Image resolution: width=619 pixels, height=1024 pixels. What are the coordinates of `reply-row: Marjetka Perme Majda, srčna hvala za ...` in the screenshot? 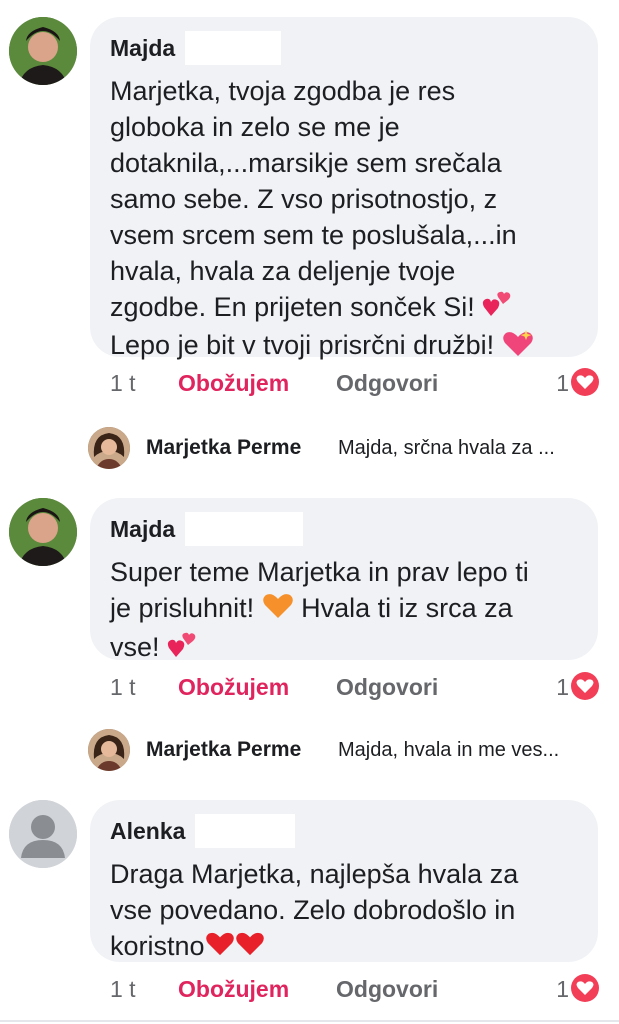 It's located at (348, 449).